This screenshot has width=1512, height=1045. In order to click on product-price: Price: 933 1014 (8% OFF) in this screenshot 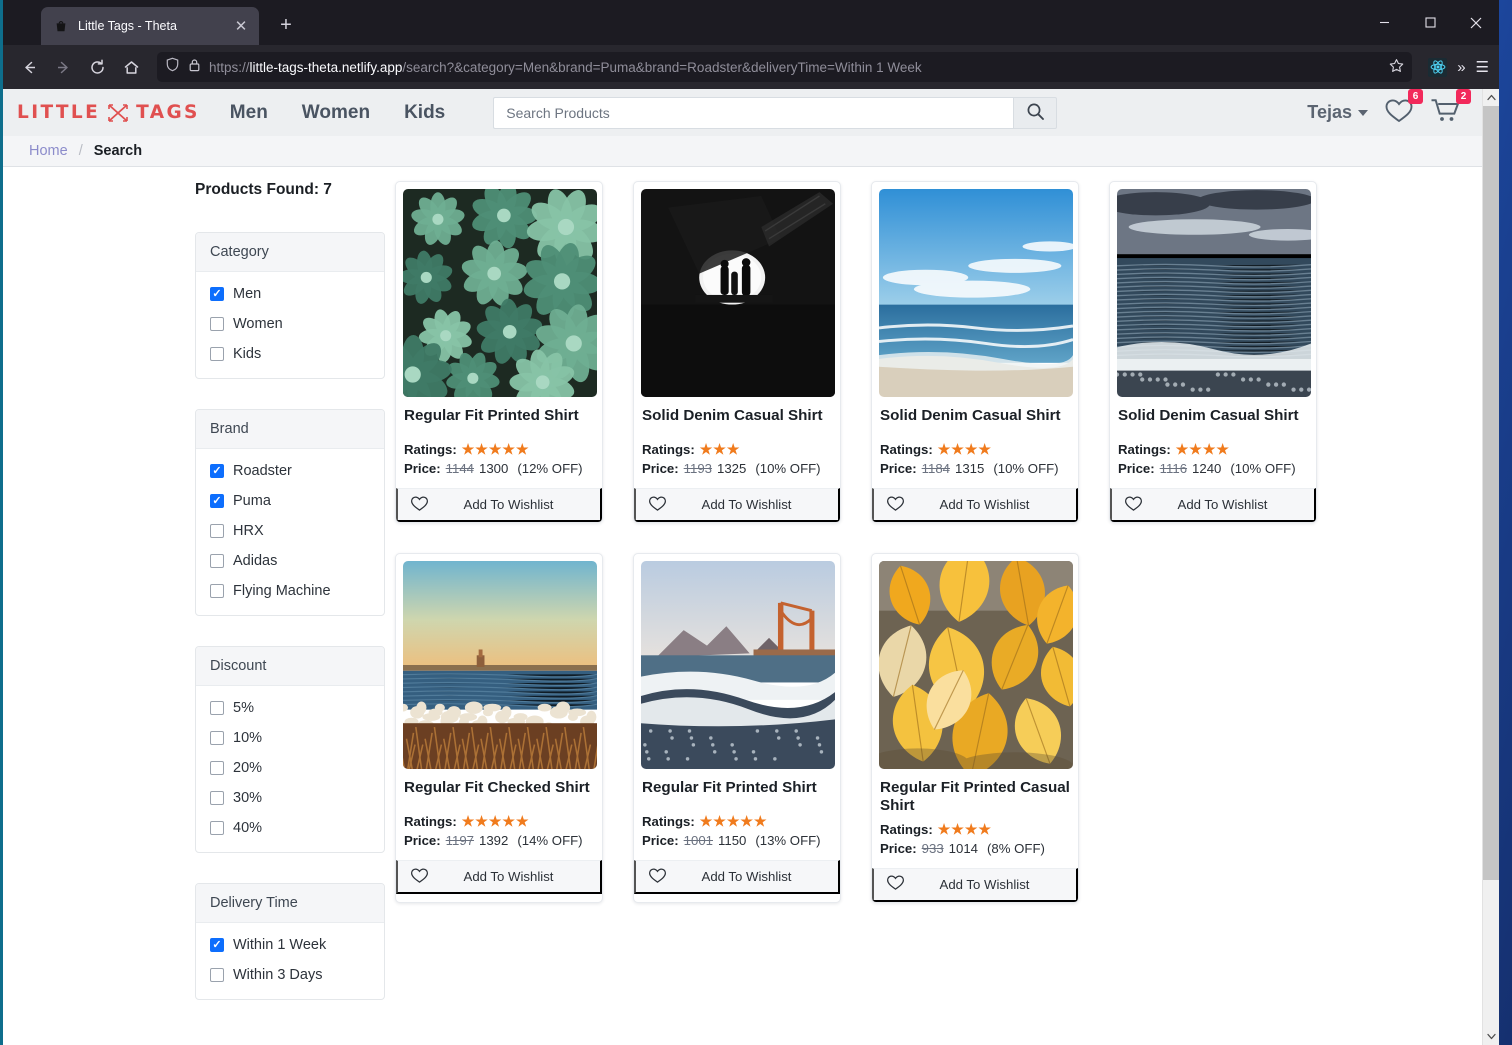, I will do `click(975, 847)`.